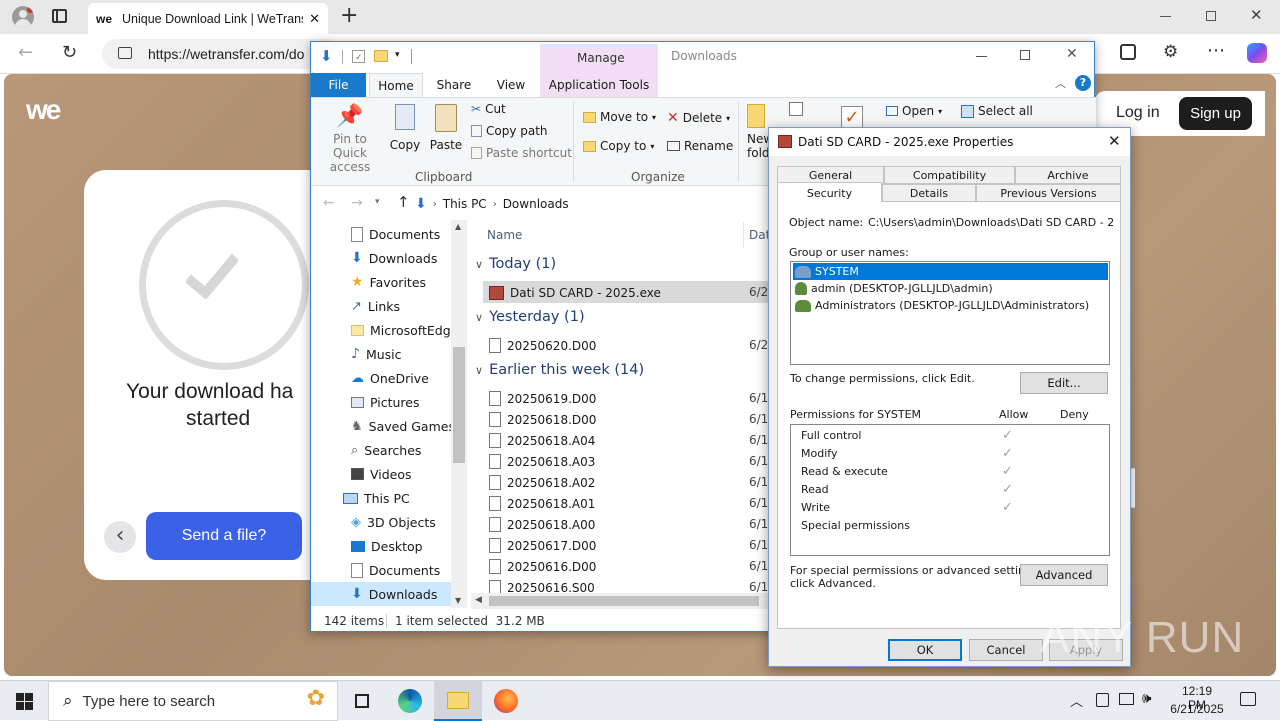 Image resolution: width=1280 pixels, height=721 pixels. I want to click on refresh-icon: ↻, so click(69, 52).